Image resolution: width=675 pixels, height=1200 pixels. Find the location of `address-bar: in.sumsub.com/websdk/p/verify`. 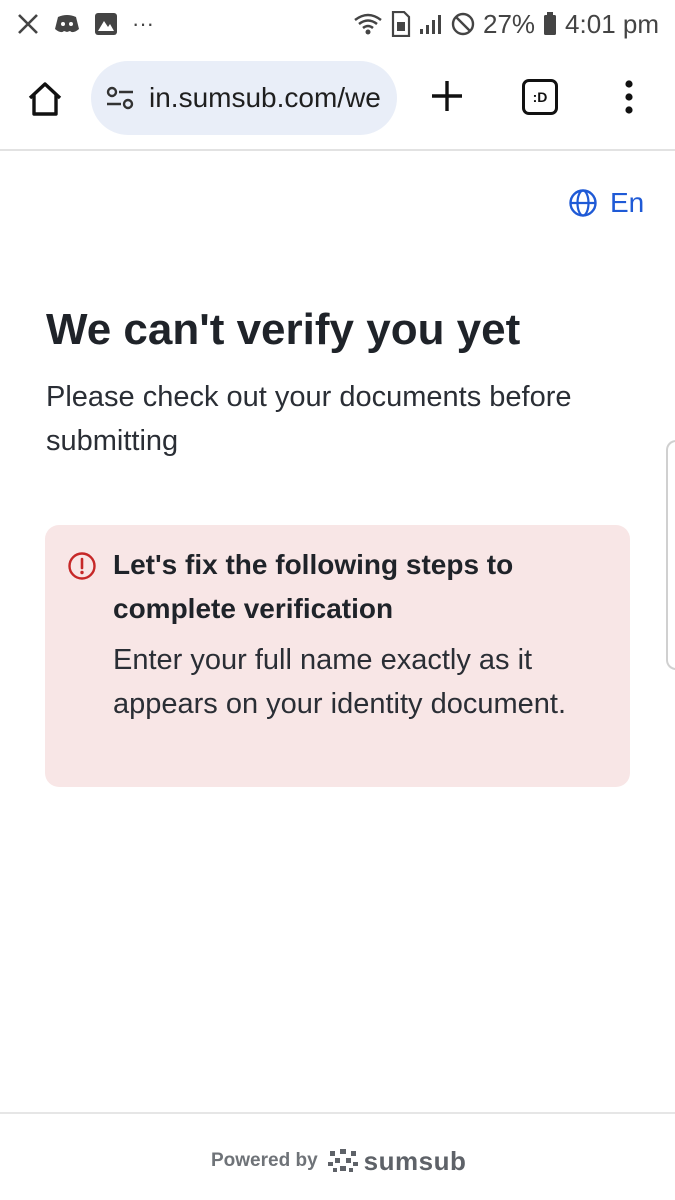

address-bar: in.sumsub.com/websdk/p/verify is located at coordinates (244, 98).